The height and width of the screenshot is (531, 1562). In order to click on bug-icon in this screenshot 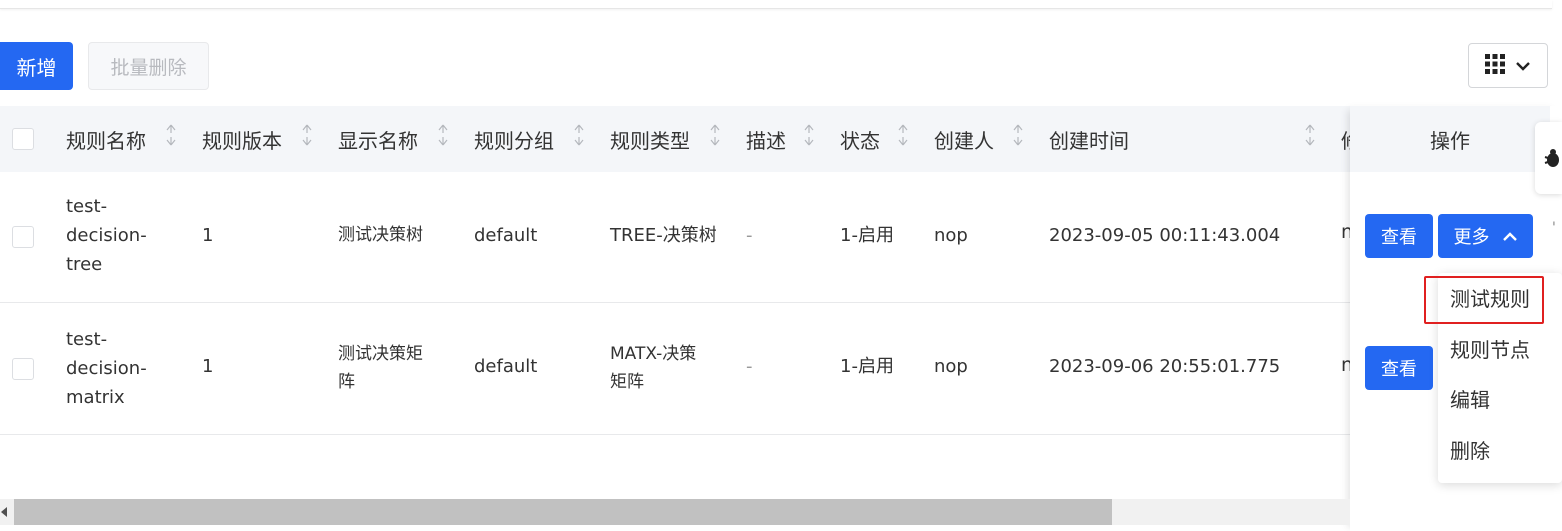, I will do `click(1553, 160)`.